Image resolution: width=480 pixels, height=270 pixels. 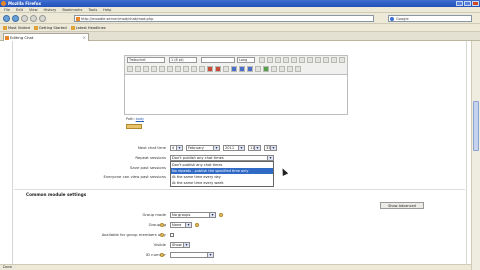 What do you see at coordinates (302, 60) in the screenshot?
I see `superscript-icon` at bounding box center [302, 60].